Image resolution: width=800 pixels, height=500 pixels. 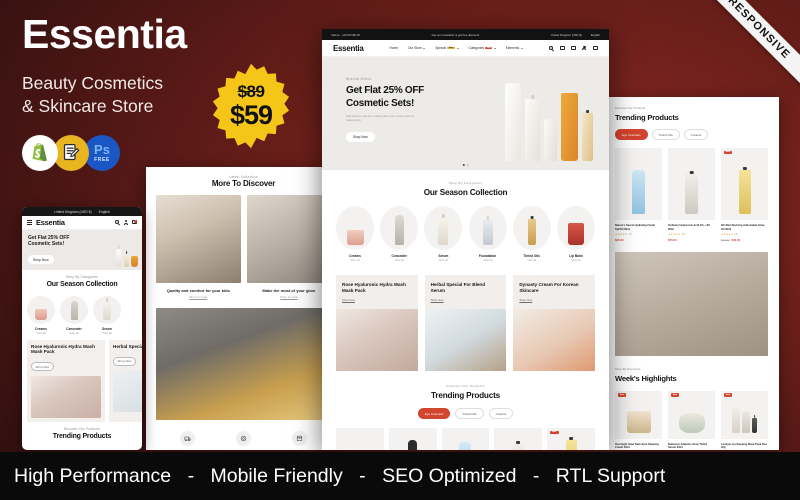 I want to click on nav-item-elements: Elements, so click(x=514, y=48).